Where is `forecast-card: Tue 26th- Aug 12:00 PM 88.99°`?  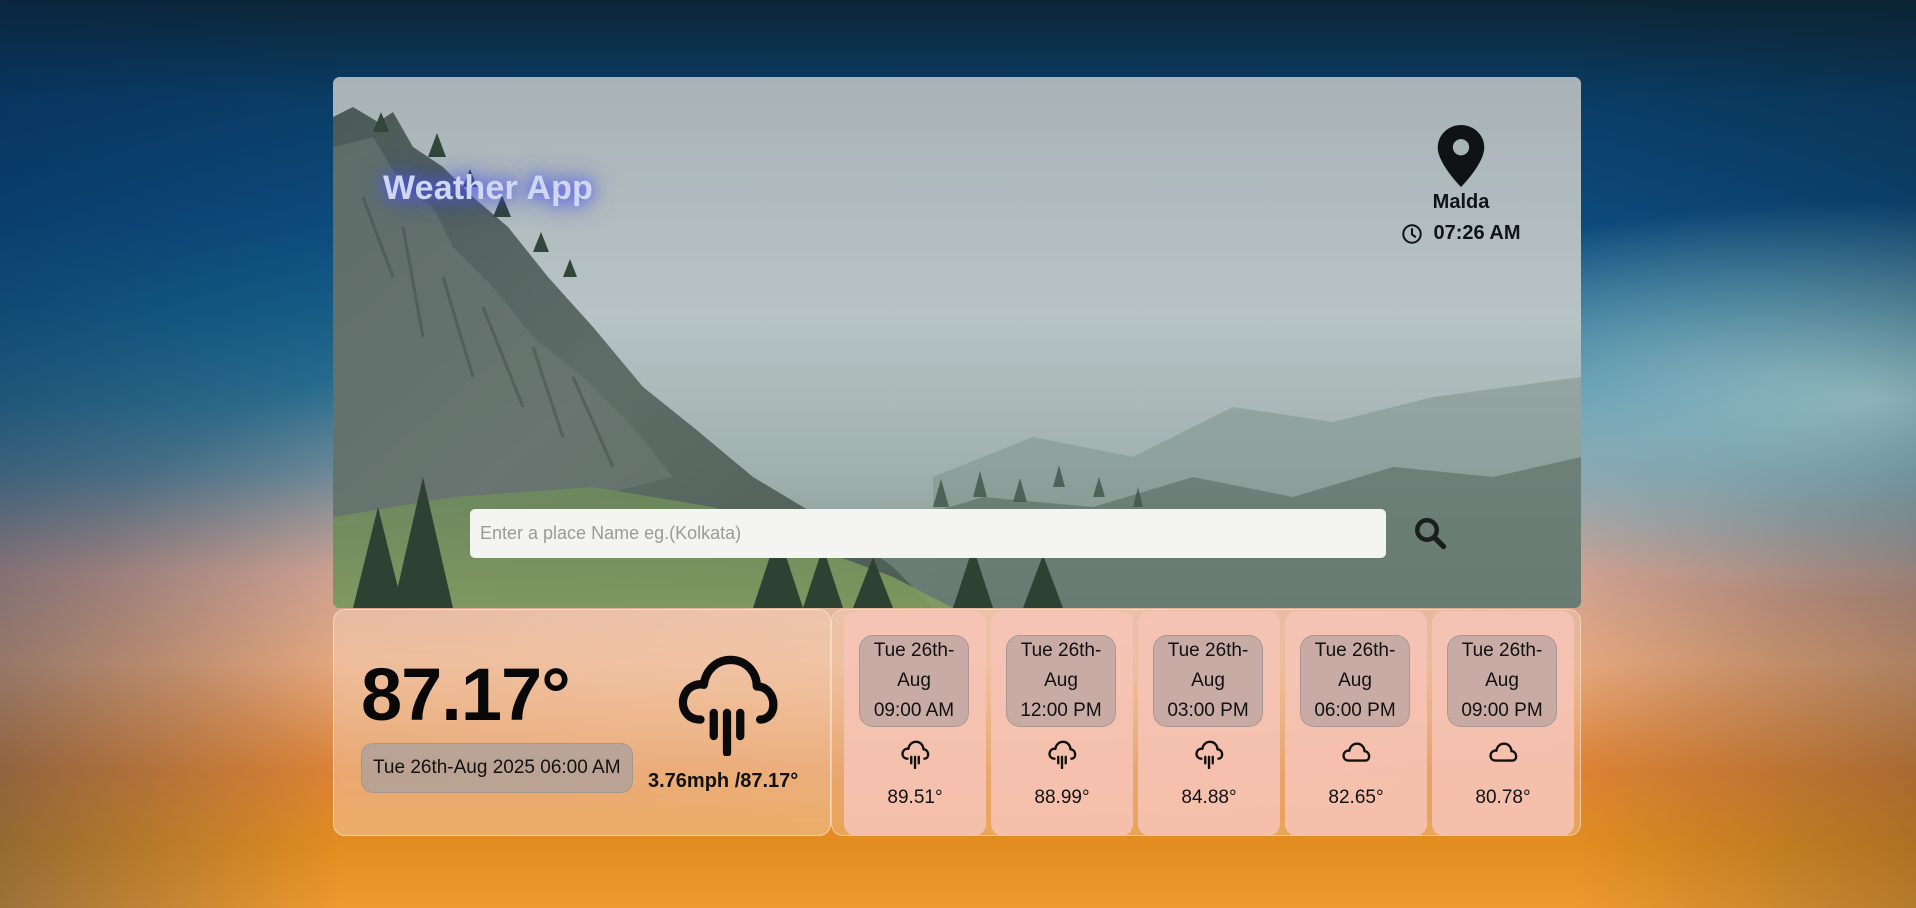
forecast-card: Tue 26th- Aug 12:00 PM 88.99° is located at coordinates (1062, 723).